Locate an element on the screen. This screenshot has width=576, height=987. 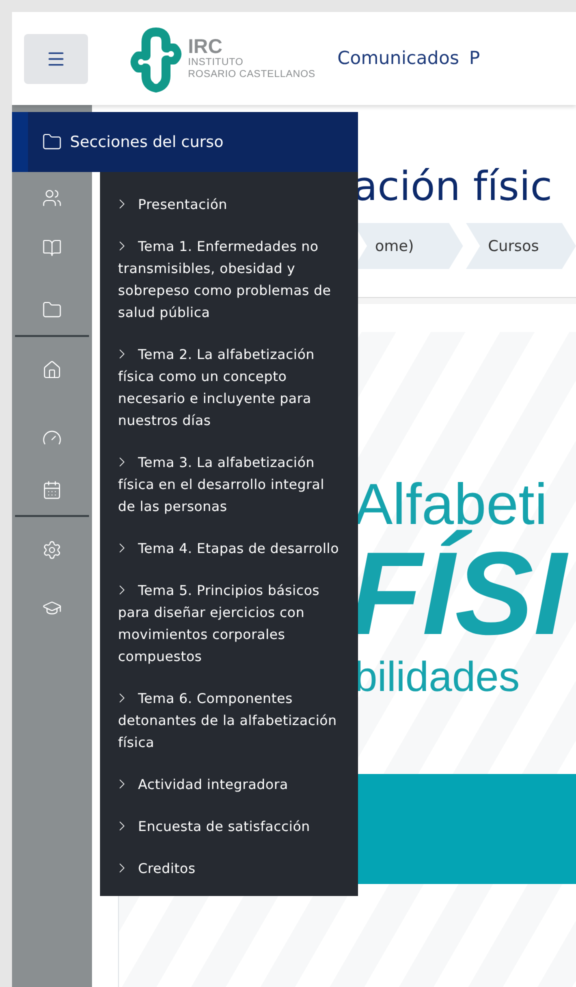
settings-icon is located at coordinates (52, 550).